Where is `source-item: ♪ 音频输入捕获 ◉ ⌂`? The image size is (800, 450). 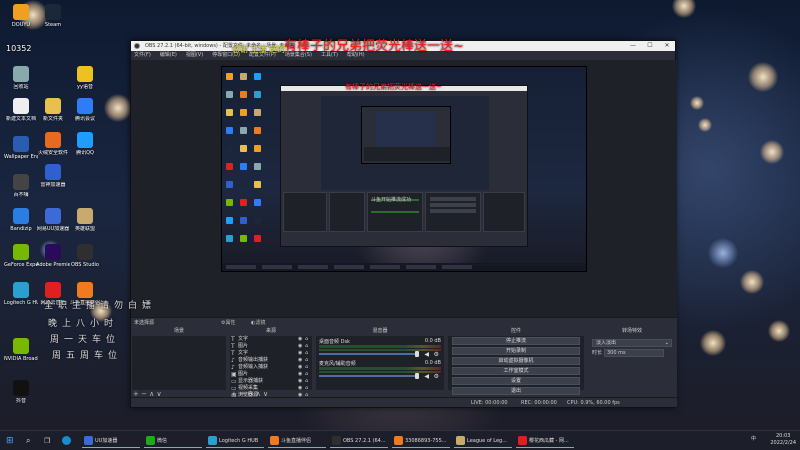
source-item: ♪ 音频输入捕获 ◉ ⌂ is located at coordinates (271, 367).